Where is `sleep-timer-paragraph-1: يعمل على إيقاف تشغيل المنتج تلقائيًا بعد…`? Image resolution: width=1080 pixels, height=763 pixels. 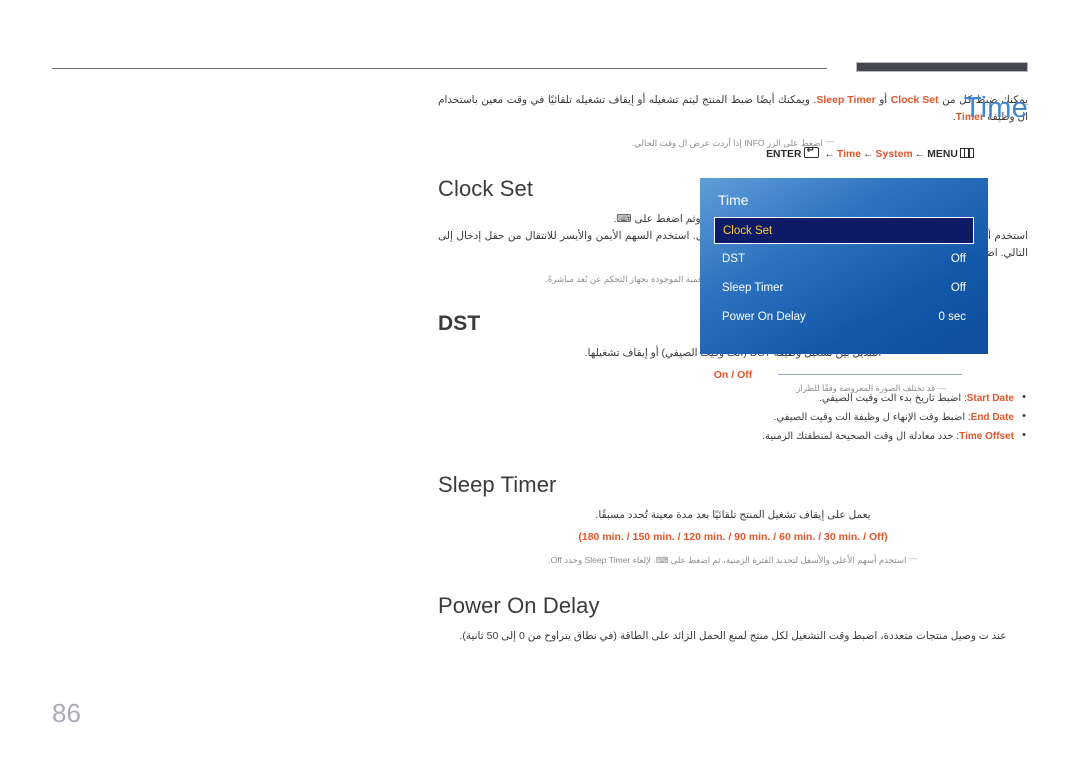 sleep-timer-paragraph-1: يعمل على إيقاف تشغيل المنتج تلقائيًا بعد… is located at coordinates (733, 515).